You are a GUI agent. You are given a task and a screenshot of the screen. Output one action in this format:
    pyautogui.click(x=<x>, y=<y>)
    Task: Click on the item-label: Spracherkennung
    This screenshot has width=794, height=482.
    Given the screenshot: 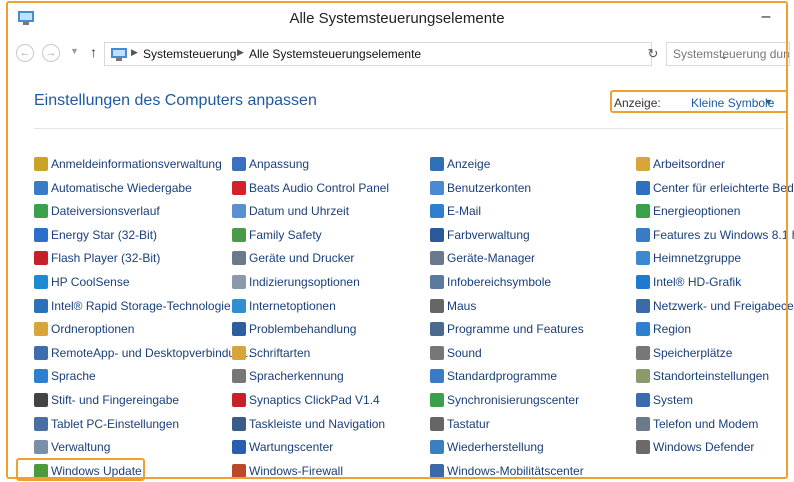 What is the action you would take?
    pyautogui.click(x=296, y=376)
    